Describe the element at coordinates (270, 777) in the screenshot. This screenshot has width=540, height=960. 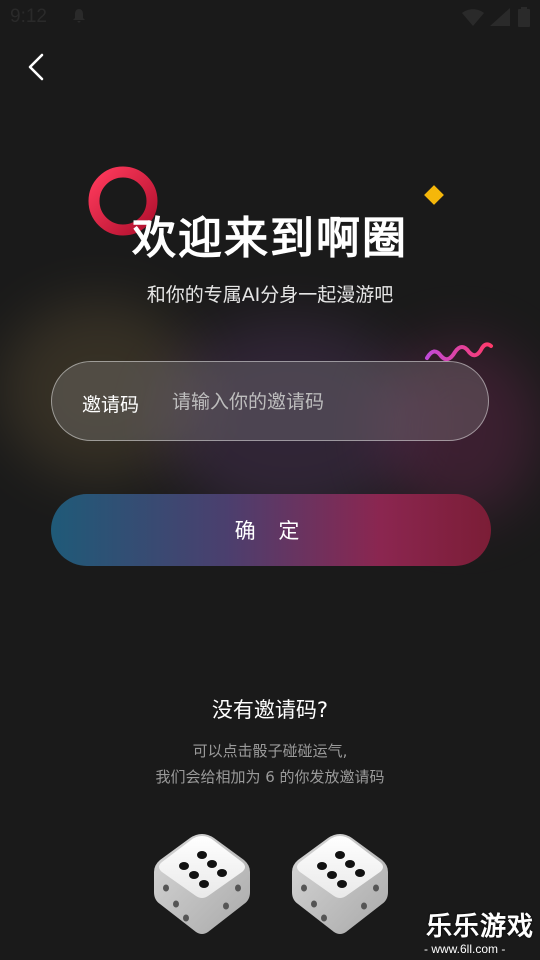
I see `dice-hint-line-2: 我们会给相加为 6 的你发放邀请码` at that location.